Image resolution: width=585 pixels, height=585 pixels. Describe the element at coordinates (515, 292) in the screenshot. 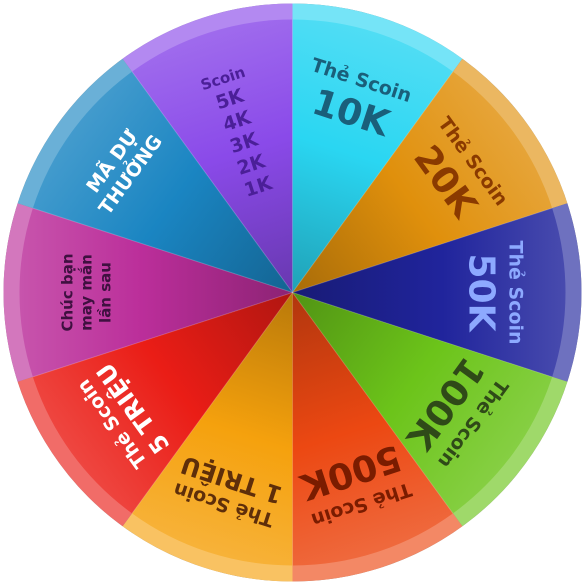

I see `segment-text: Thẻ Scoin` at that location.